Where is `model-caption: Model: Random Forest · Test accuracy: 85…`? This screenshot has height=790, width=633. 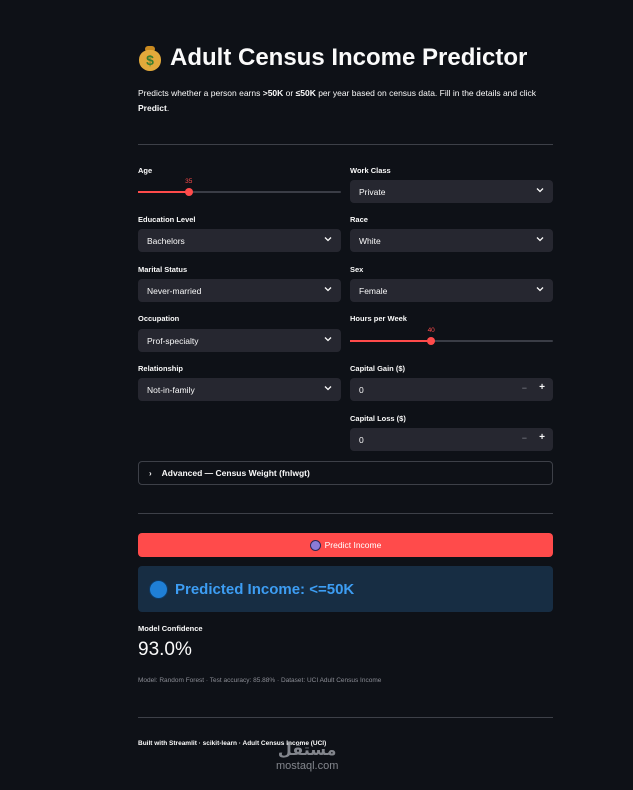 model-caption: Model: Random Forest · Test accuracy: 85… is located at coordinates (260, 680).